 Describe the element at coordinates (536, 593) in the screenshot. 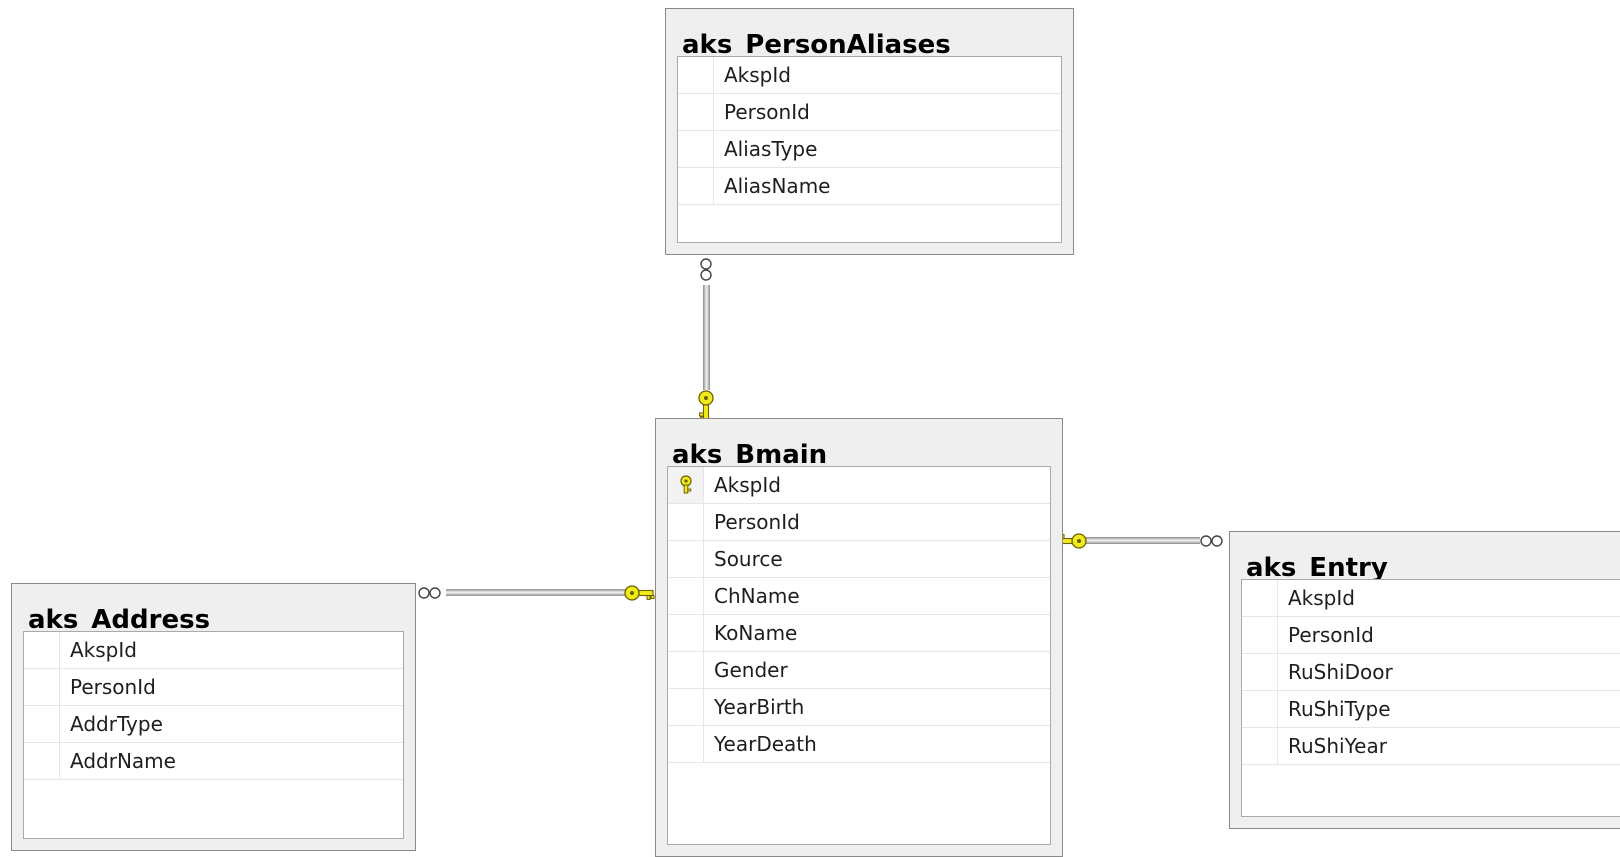

I see `relationship-address-bmain` at that location.